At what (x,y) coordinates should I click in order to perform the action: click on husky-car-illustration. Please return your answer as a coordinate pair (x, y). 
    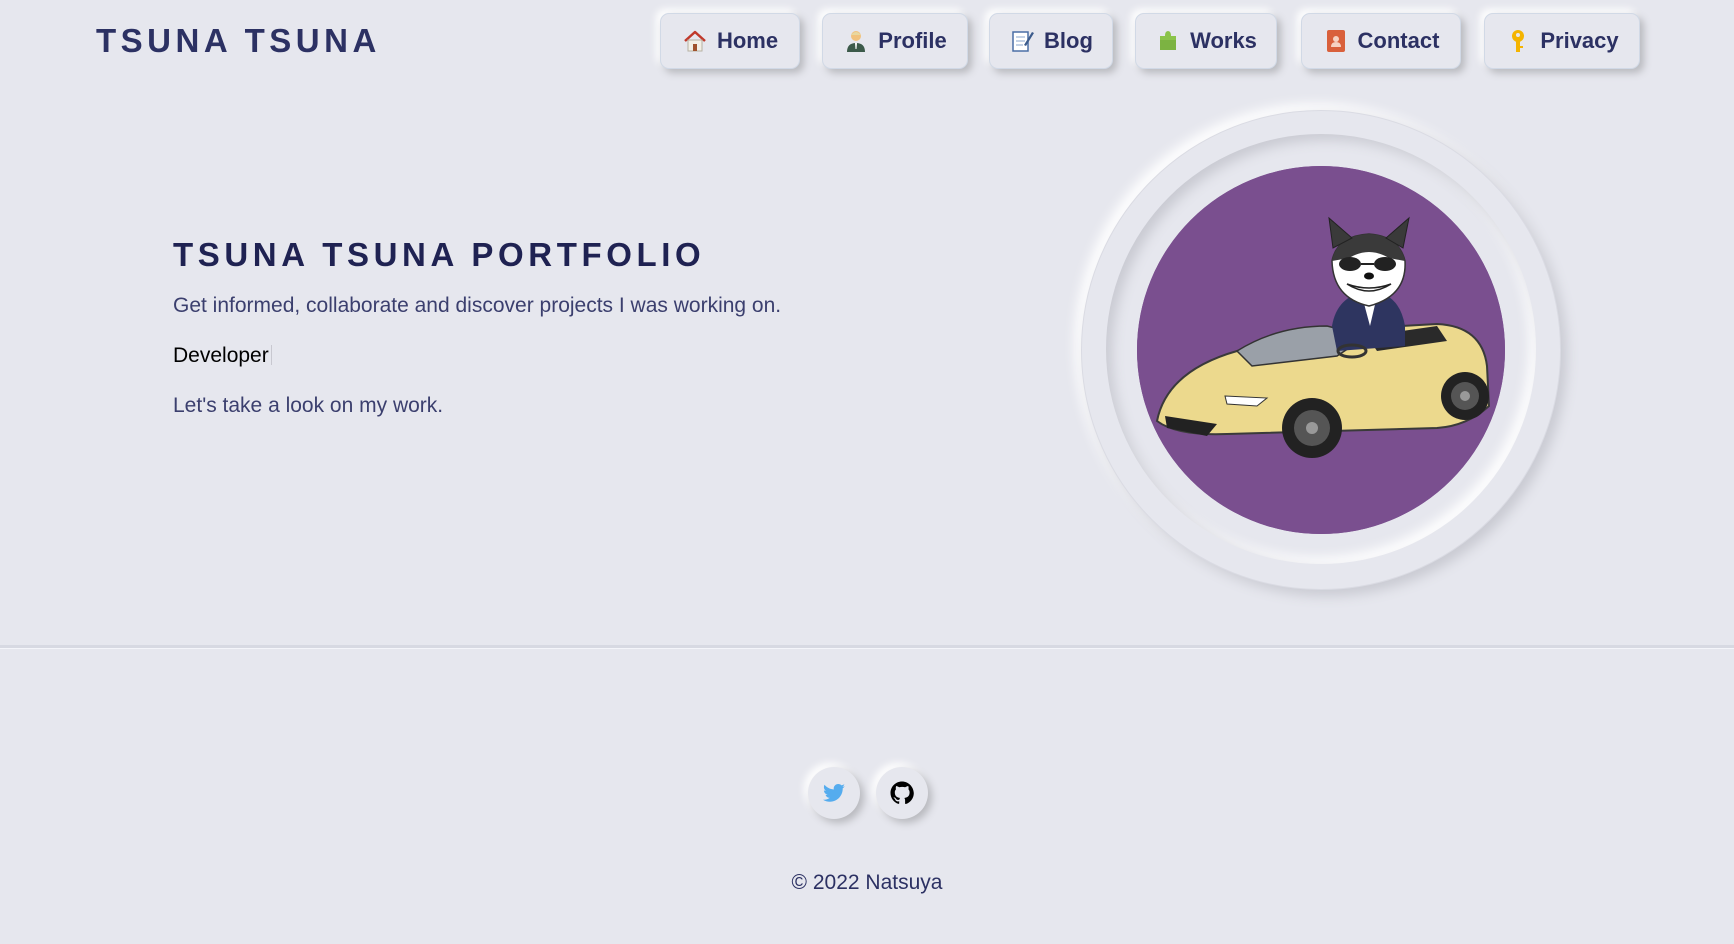
    Looking at the image, I should click on (1321, 350).